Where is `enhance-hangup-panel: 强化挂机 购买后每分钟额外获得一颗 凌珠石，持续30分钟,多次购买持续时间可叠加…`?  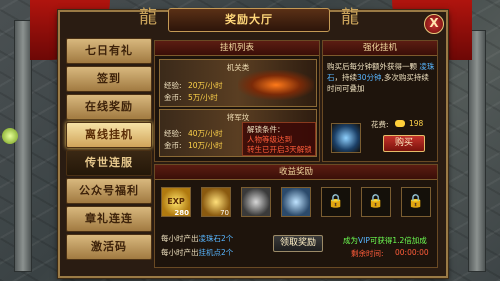 enhance-hangup-panel: 强化挂机 购买后每分钟额外获得一颗 凌珠石，持续30分钟,多次购买持续时间可叠加… is located at coordinates (380, 101).